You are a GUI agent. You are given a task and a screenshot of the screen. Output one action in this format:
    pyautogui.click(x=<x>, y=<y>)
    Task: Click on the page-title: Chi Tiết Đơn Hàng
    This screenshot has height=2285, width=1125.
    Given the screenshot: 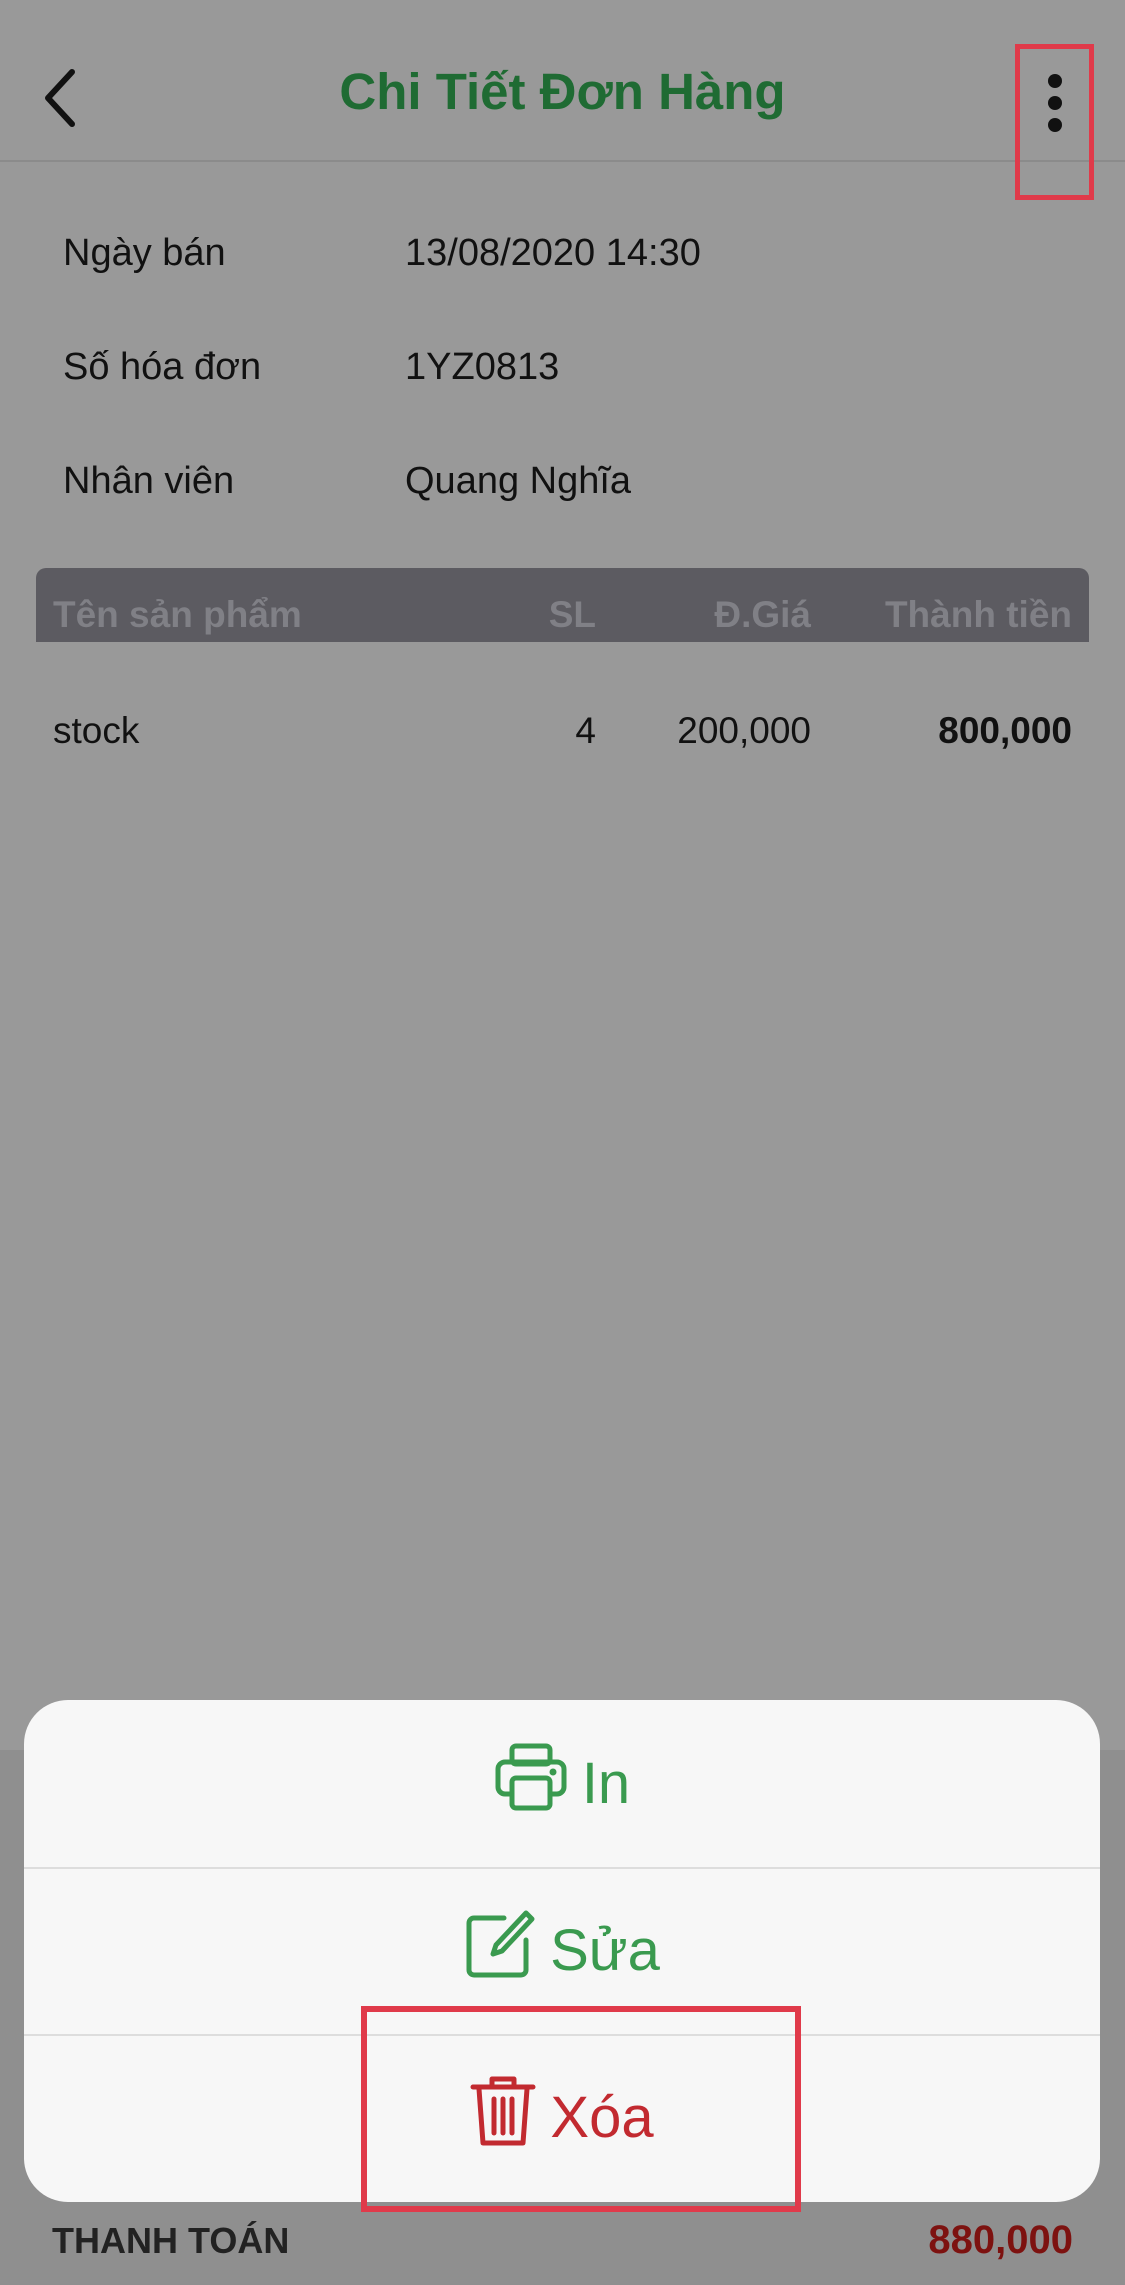 What is the action you would take?
    pyautogui.click(x=562, y=91)
    